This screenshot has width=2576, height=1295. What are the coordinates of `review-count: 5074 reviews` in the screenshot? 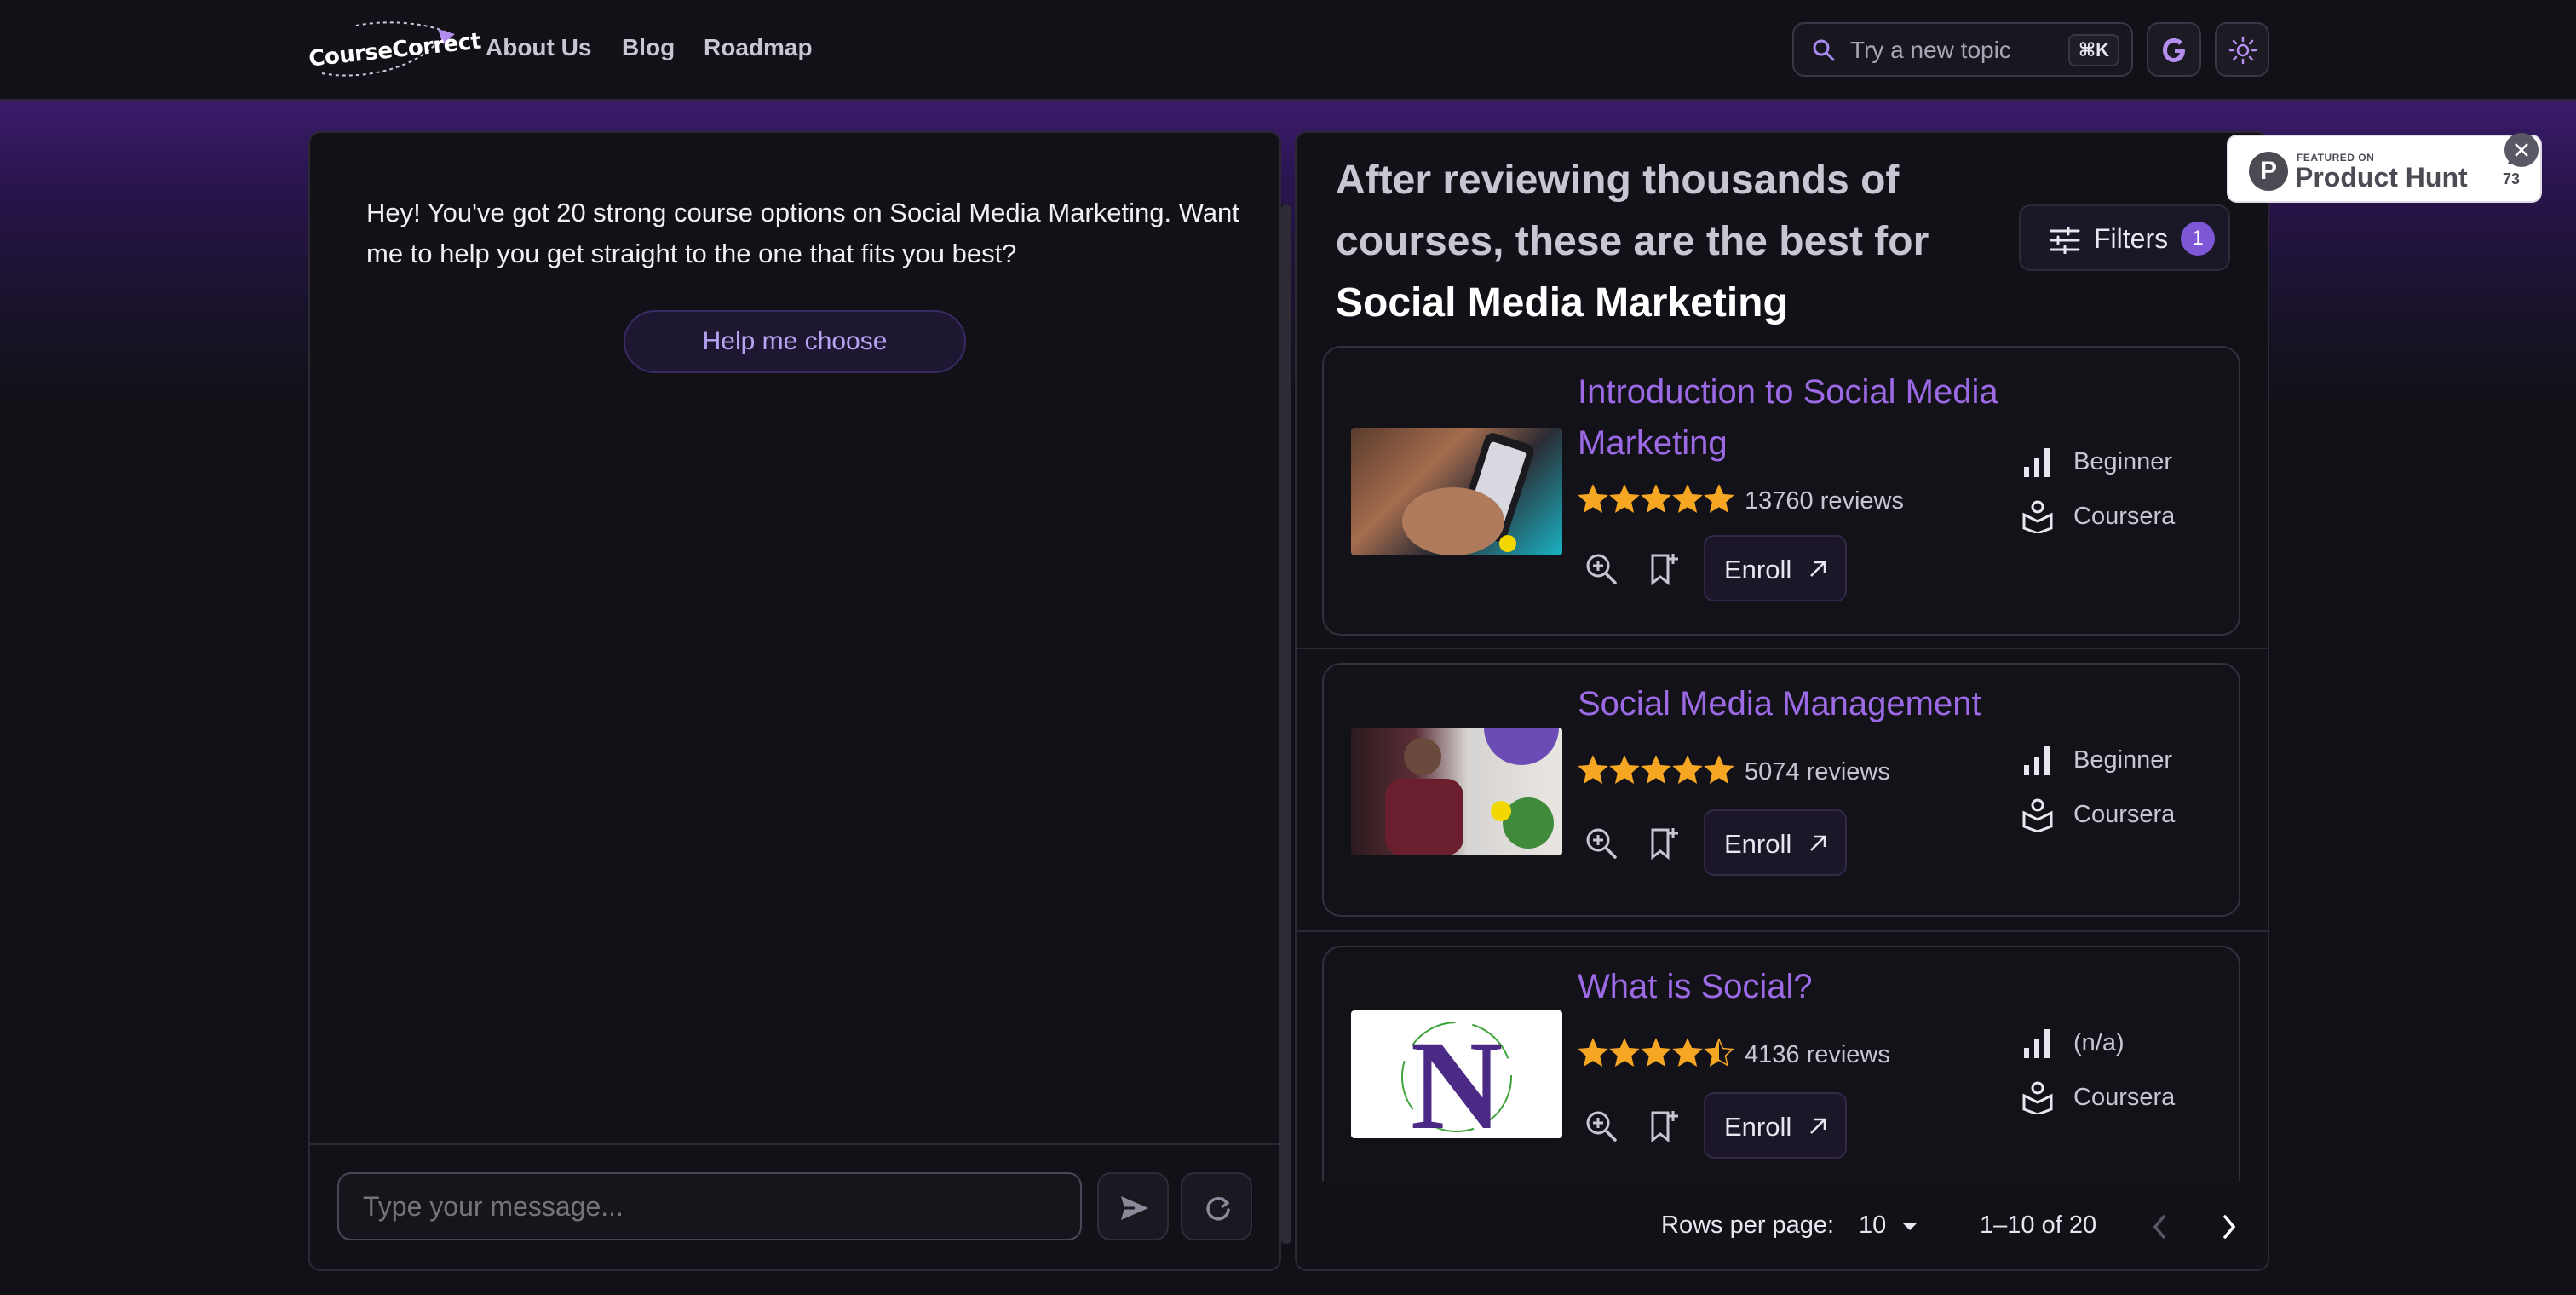 It's located at (1818, 772).